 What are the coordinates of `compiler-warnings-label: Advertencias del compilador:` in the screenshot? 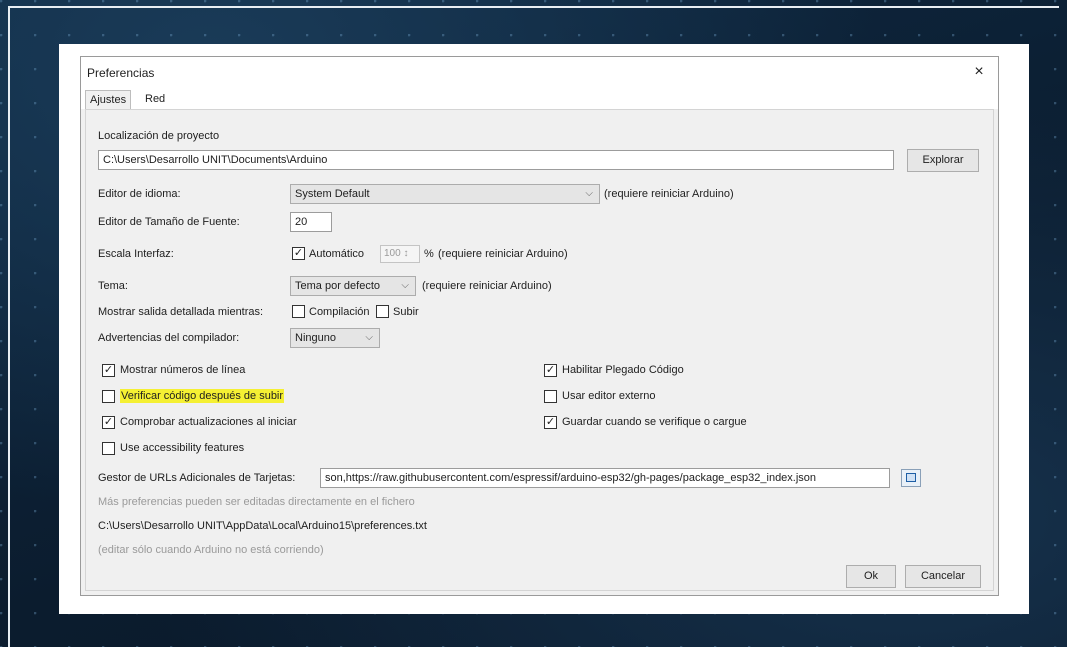 It's located at (169, 338).